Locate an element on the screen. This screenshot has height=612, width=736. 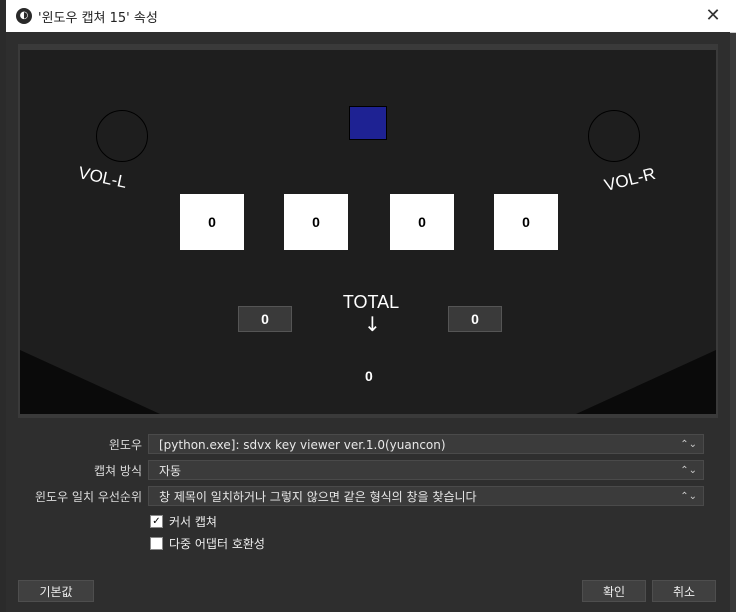
knob-left is located at coordinates (122, 136).